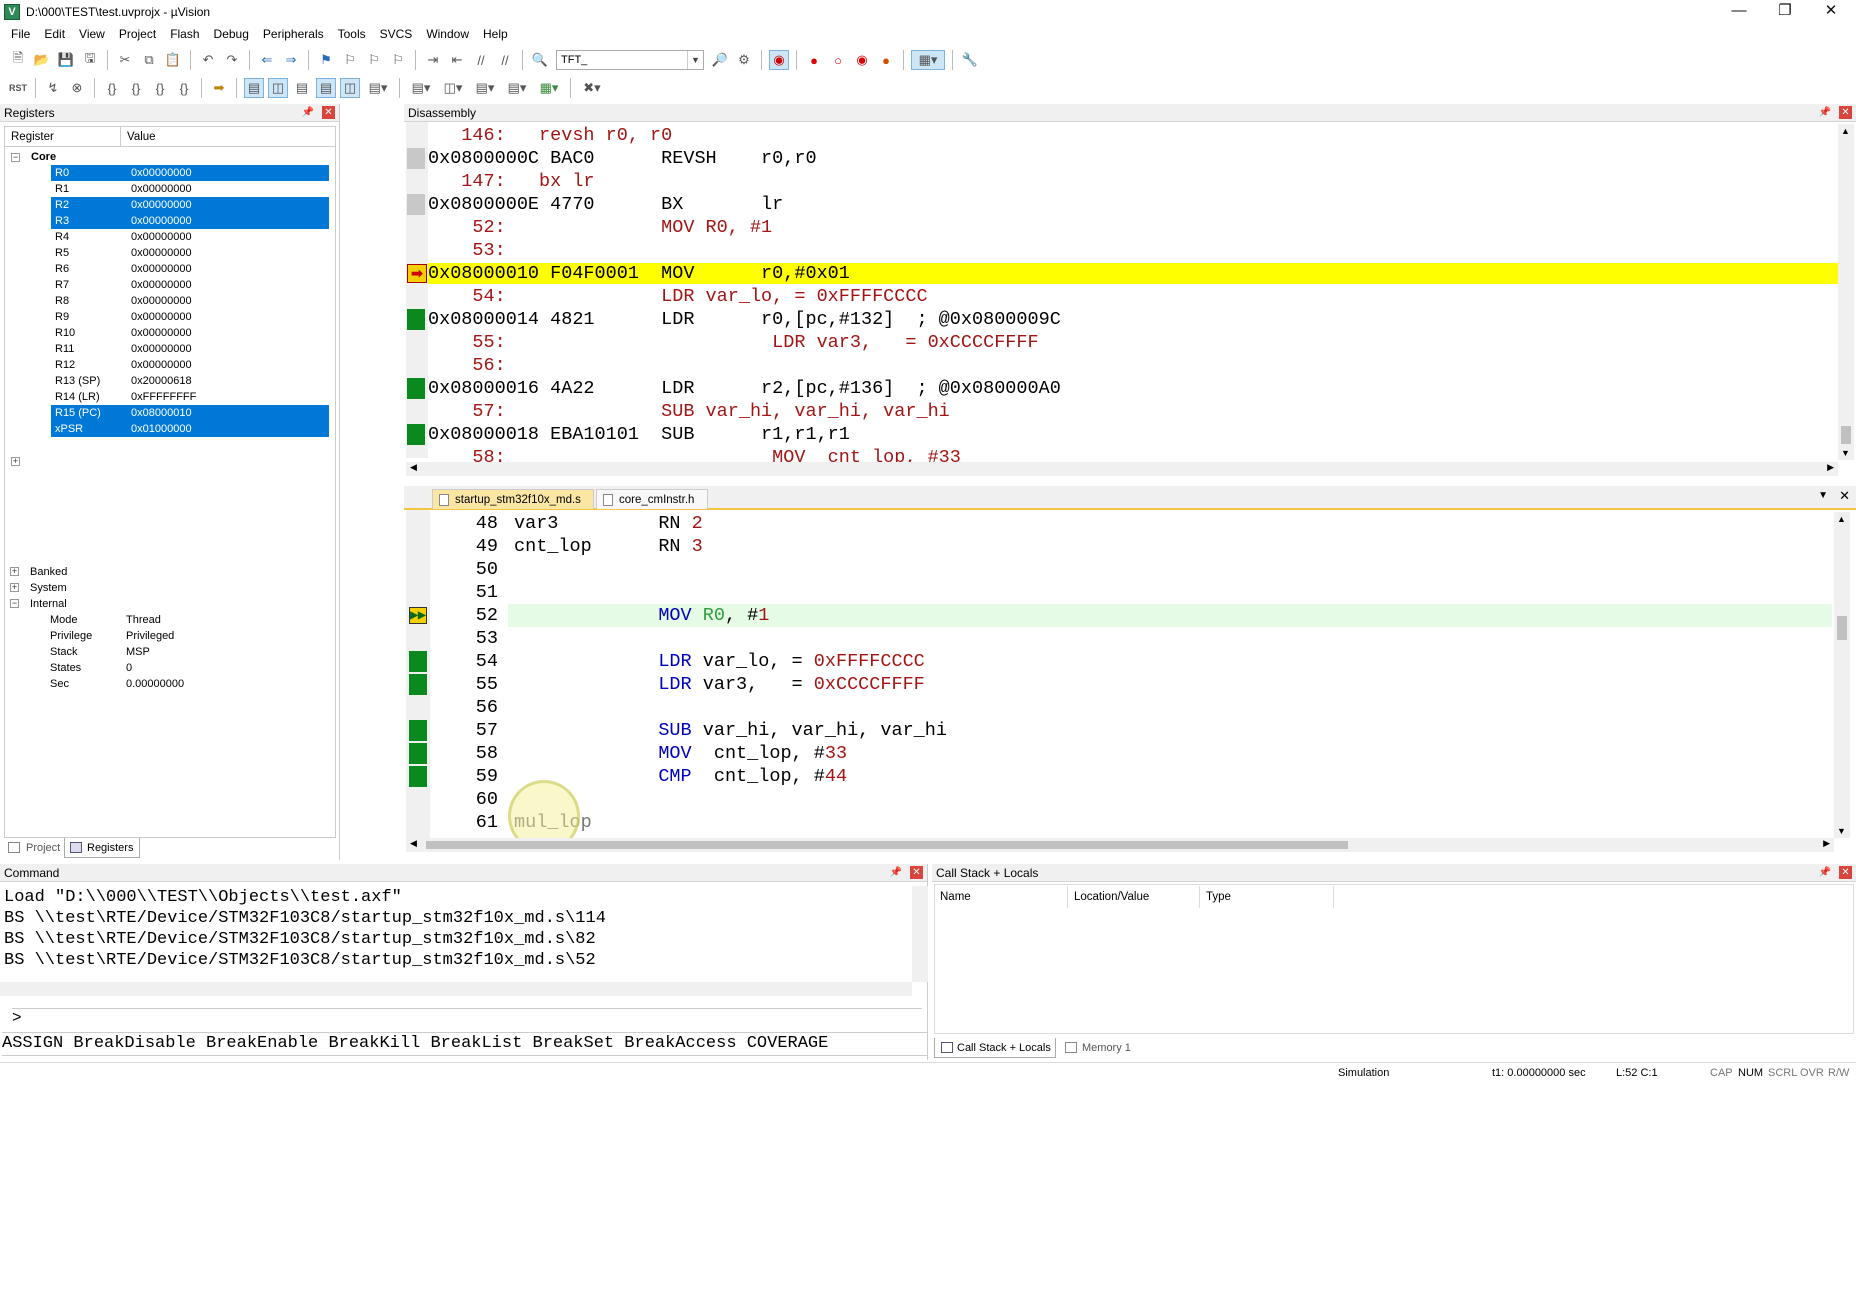 This screenshot has height=1298, width=1856. What do you see at coordinates (170, 317) in the screenshot?
I see `register-row: R9 0x00000000` at bounding box center [170, 317].